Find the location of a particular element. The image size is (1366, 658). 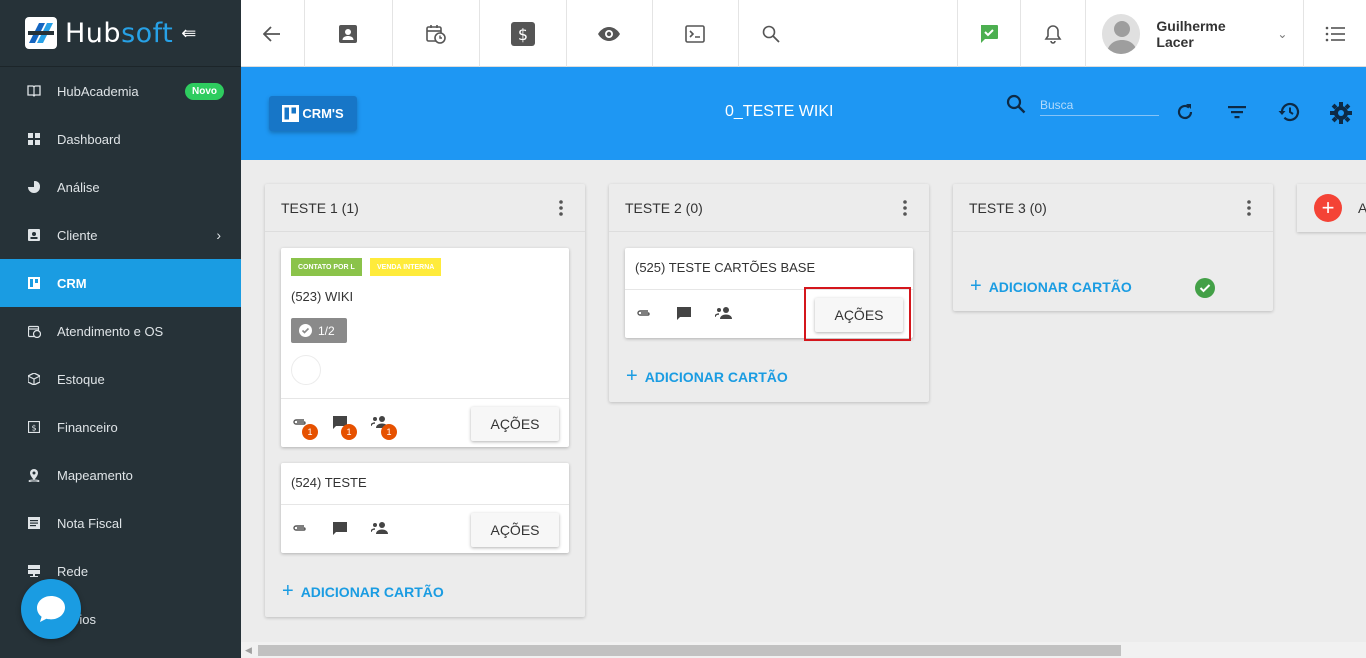

sidebar-item-dashboard: Dashboard is located at coordinates (120, 139).